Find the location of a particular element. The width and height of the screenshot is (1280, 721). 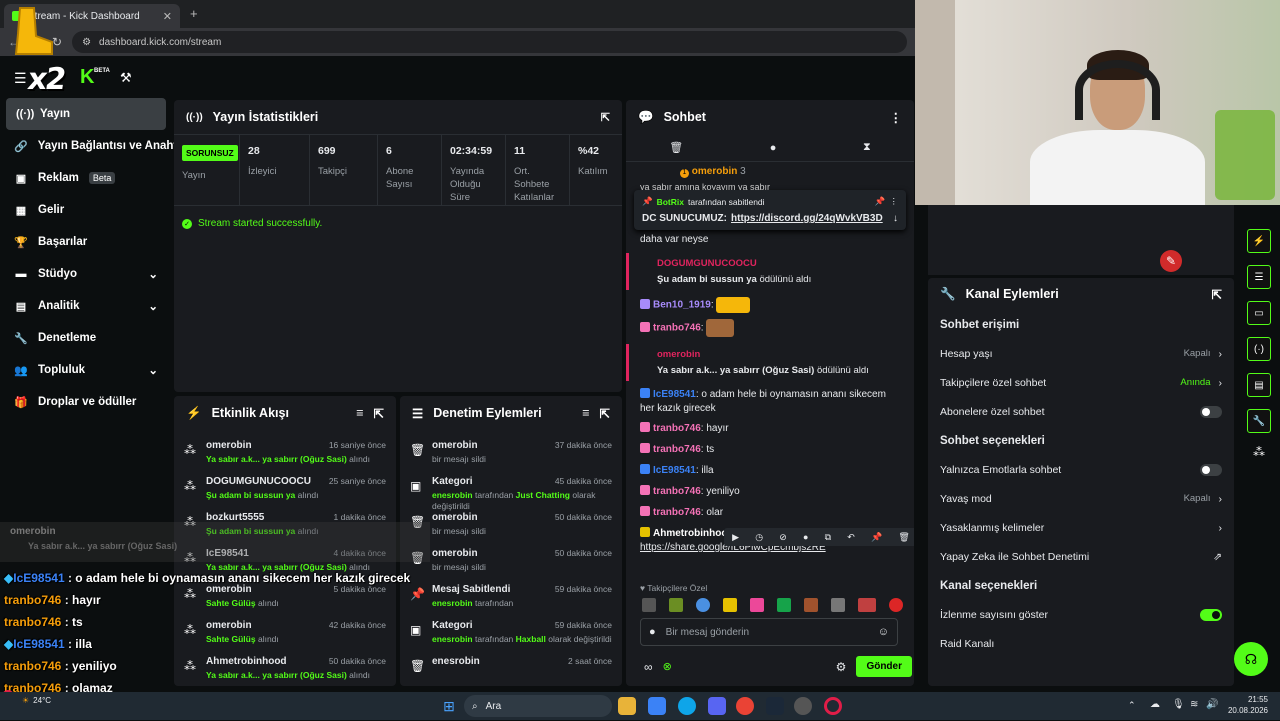

chat-message: tranbo746: hayır is located at coordinates (770, 429).